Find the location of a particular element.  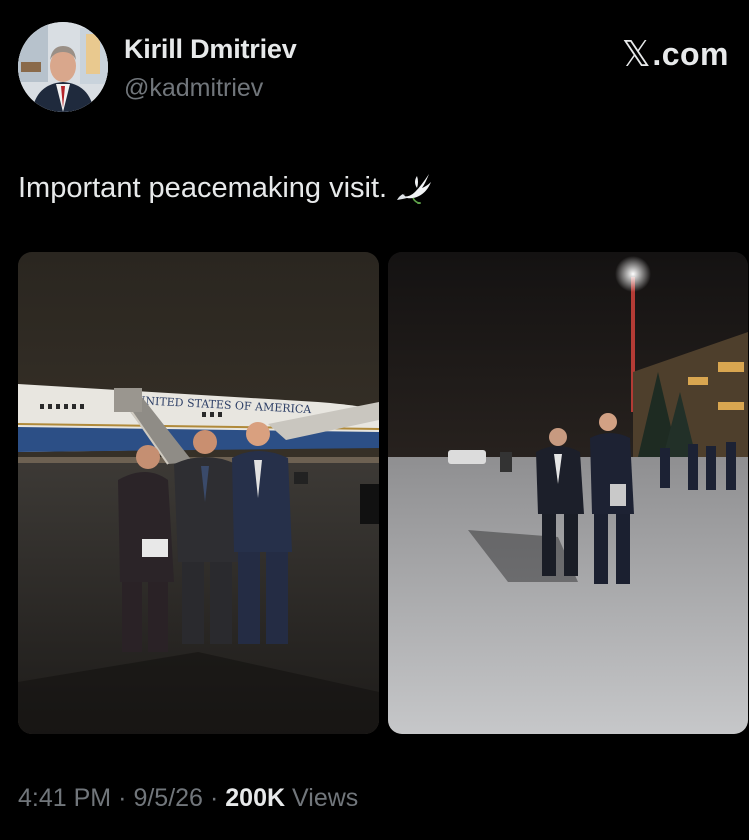

x-logo-icon: 𝕏 is located at coordinates (636, 54).